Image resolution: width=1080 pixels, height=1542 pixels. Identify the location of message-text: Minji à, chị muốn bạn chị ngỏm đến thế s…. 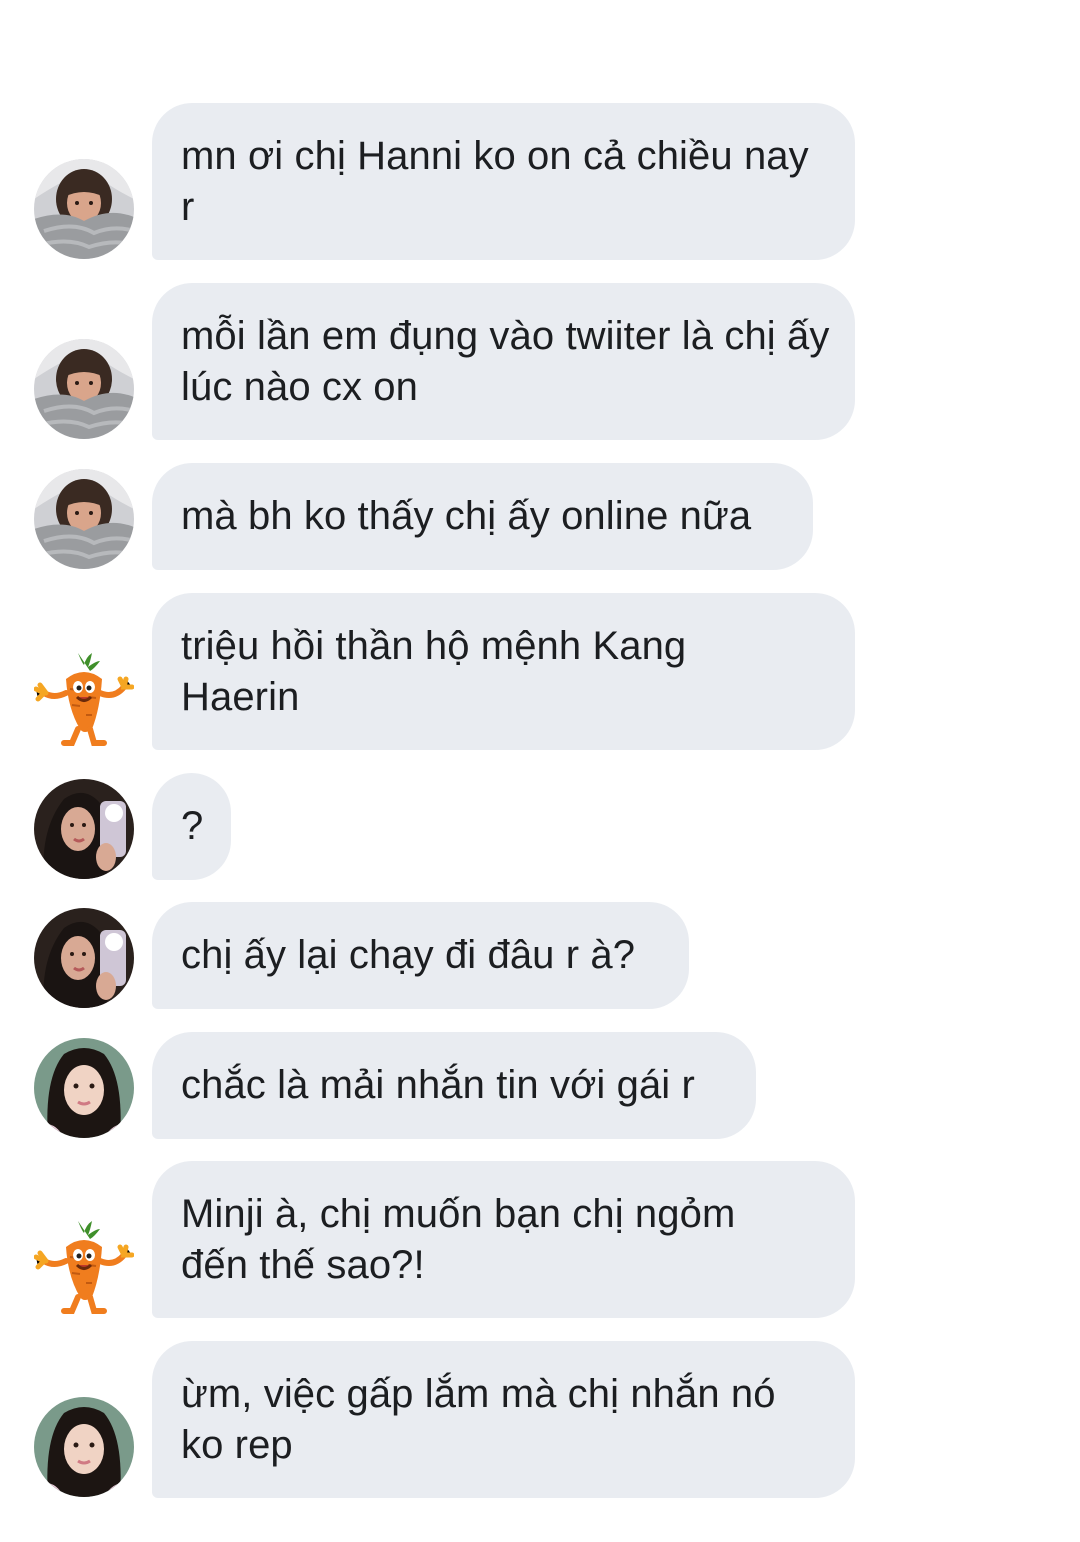
(464, 1239).